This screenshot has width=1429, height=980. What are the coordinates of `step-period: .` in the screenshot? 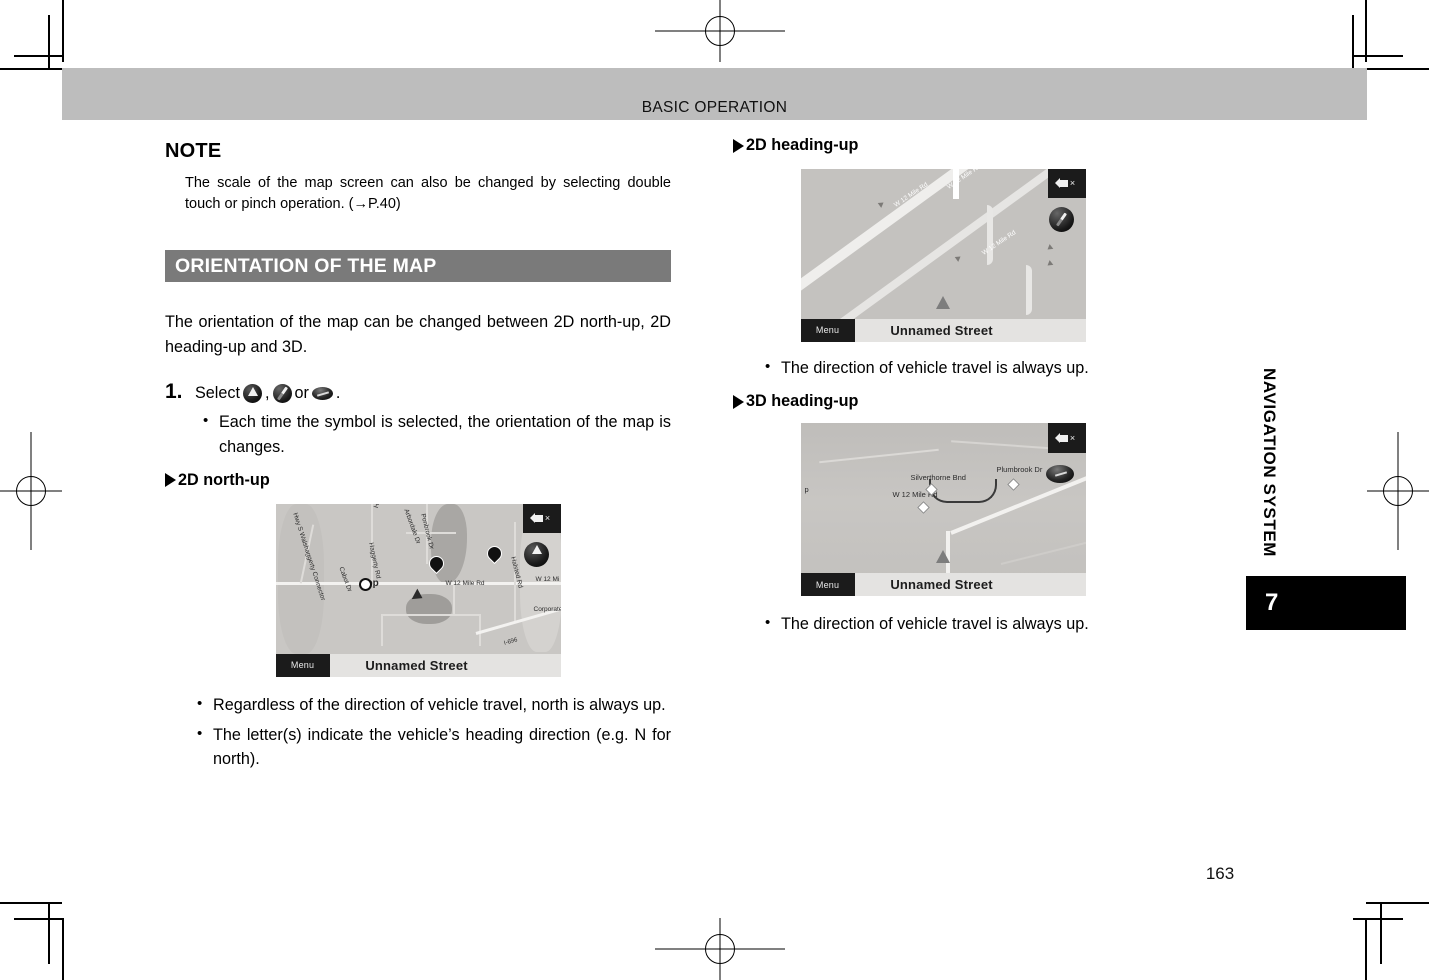 It's located at (338, 393).